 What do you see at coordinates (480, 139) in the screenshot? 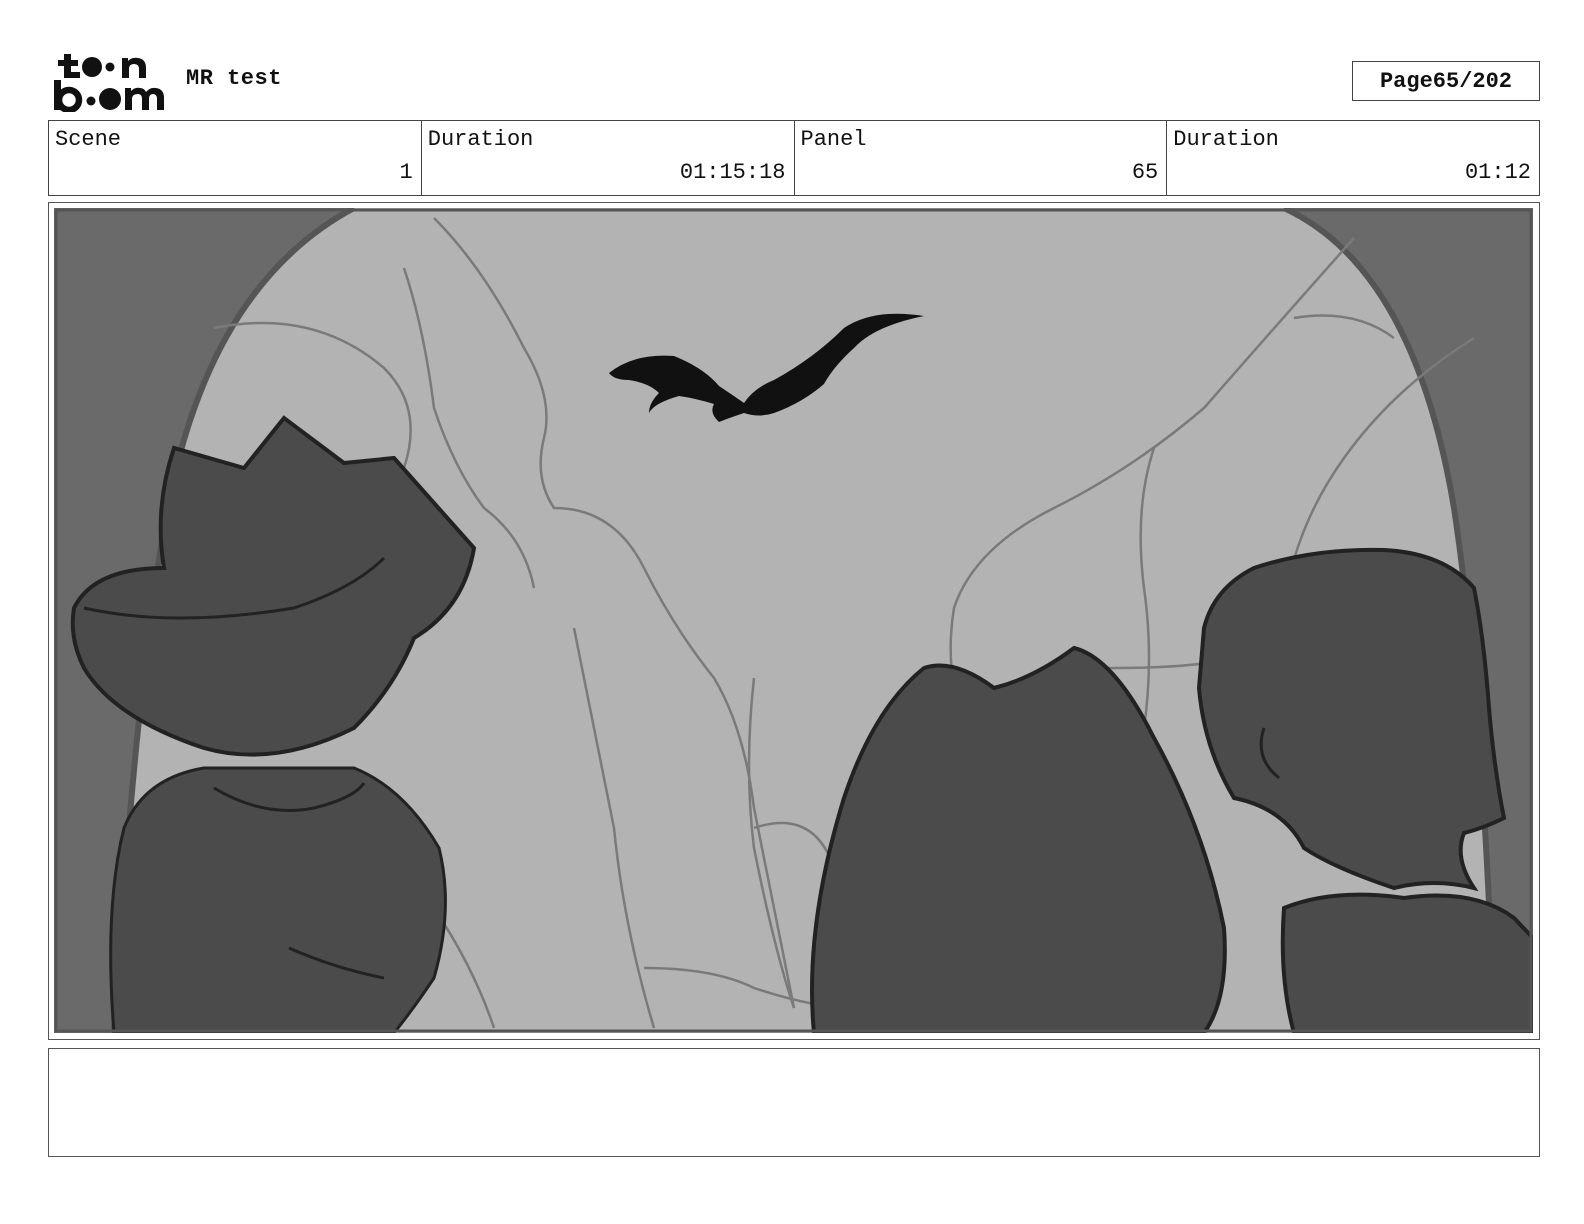
I see `scene-duration-label: Duration` at bounding box center [480, 139].